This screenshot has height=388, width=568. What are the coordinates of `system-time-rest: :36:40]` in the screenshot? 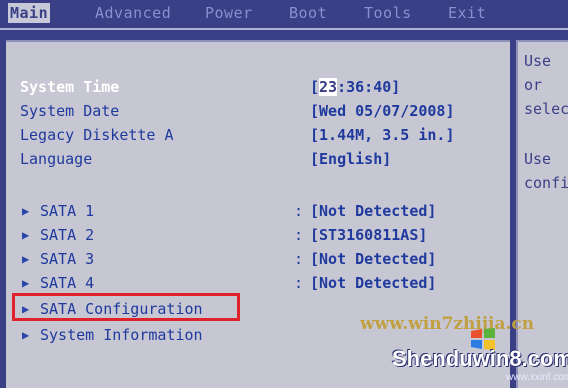 It's located at (369, 87).